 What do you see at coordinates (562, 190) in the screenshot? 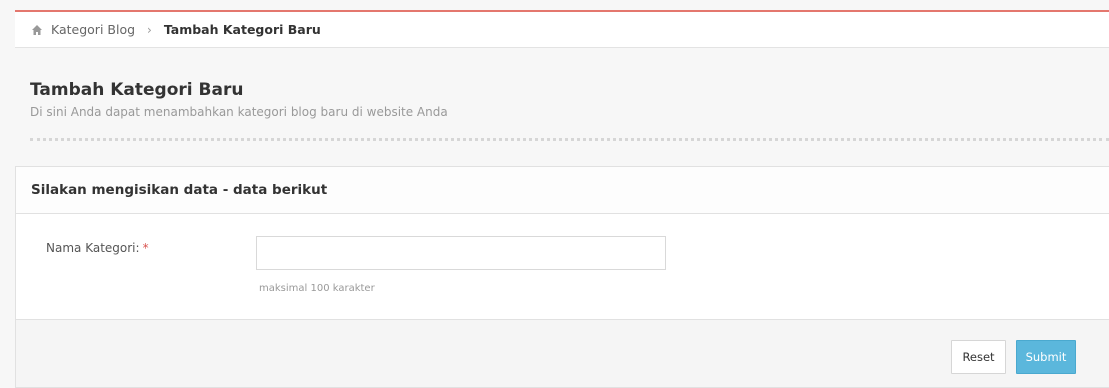
I see `panel-title: Silakan mengisikan data - data berikut` at bounding box center [562, 190].